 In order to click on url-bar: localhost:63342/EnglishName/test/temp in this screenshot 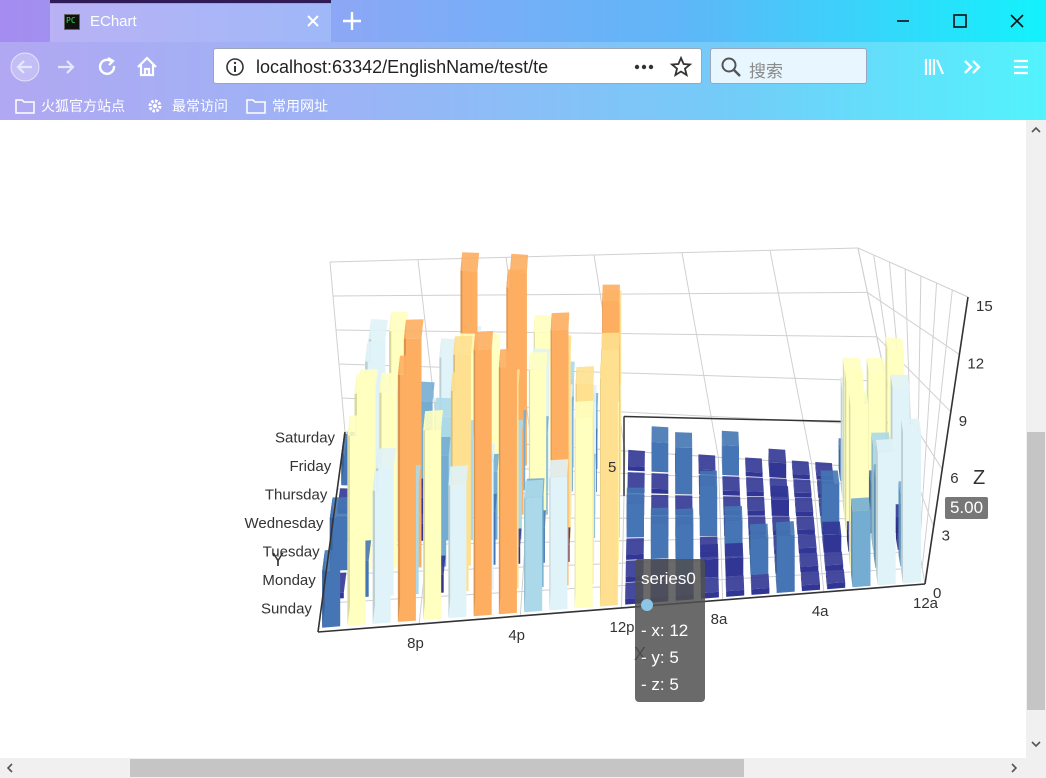, I will do `click(457, 66)`.